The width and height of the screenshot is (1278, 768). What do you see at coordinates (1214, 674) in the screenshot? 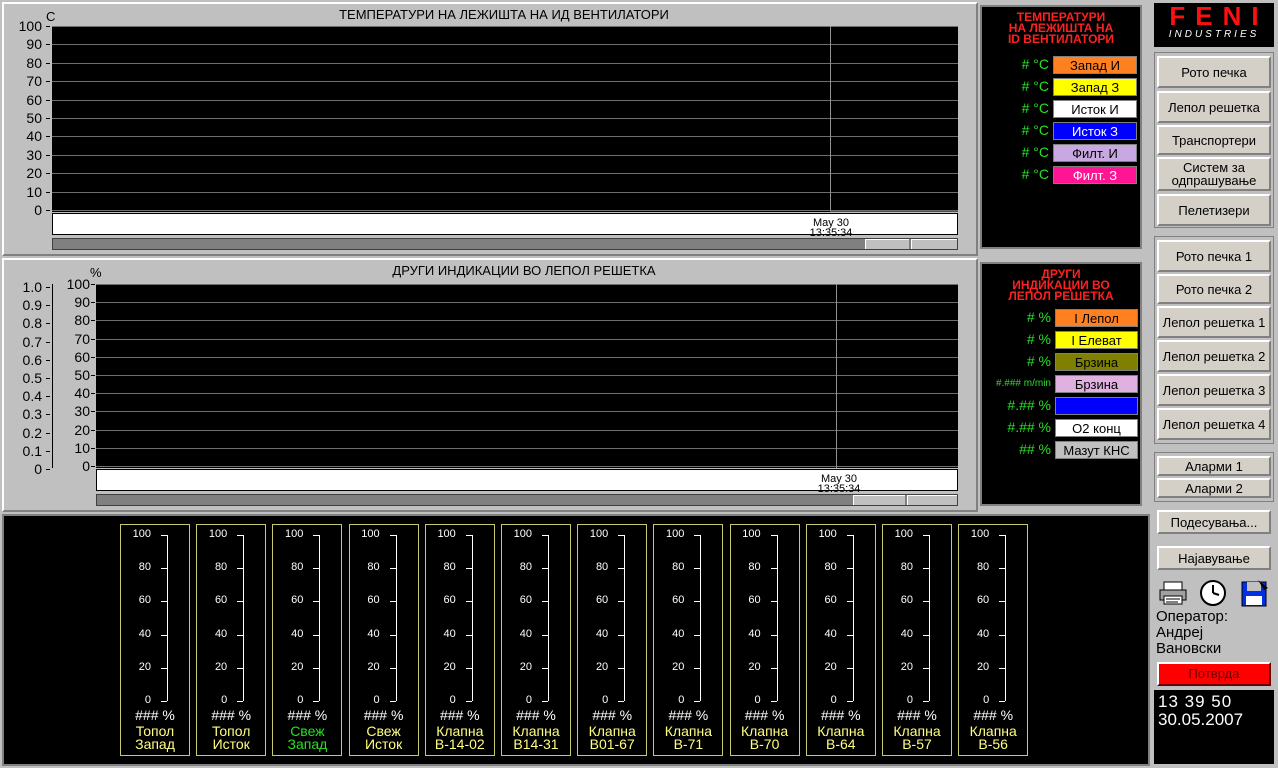
I see `confirm-button: Потврда` at bounding box center [1214, 674].